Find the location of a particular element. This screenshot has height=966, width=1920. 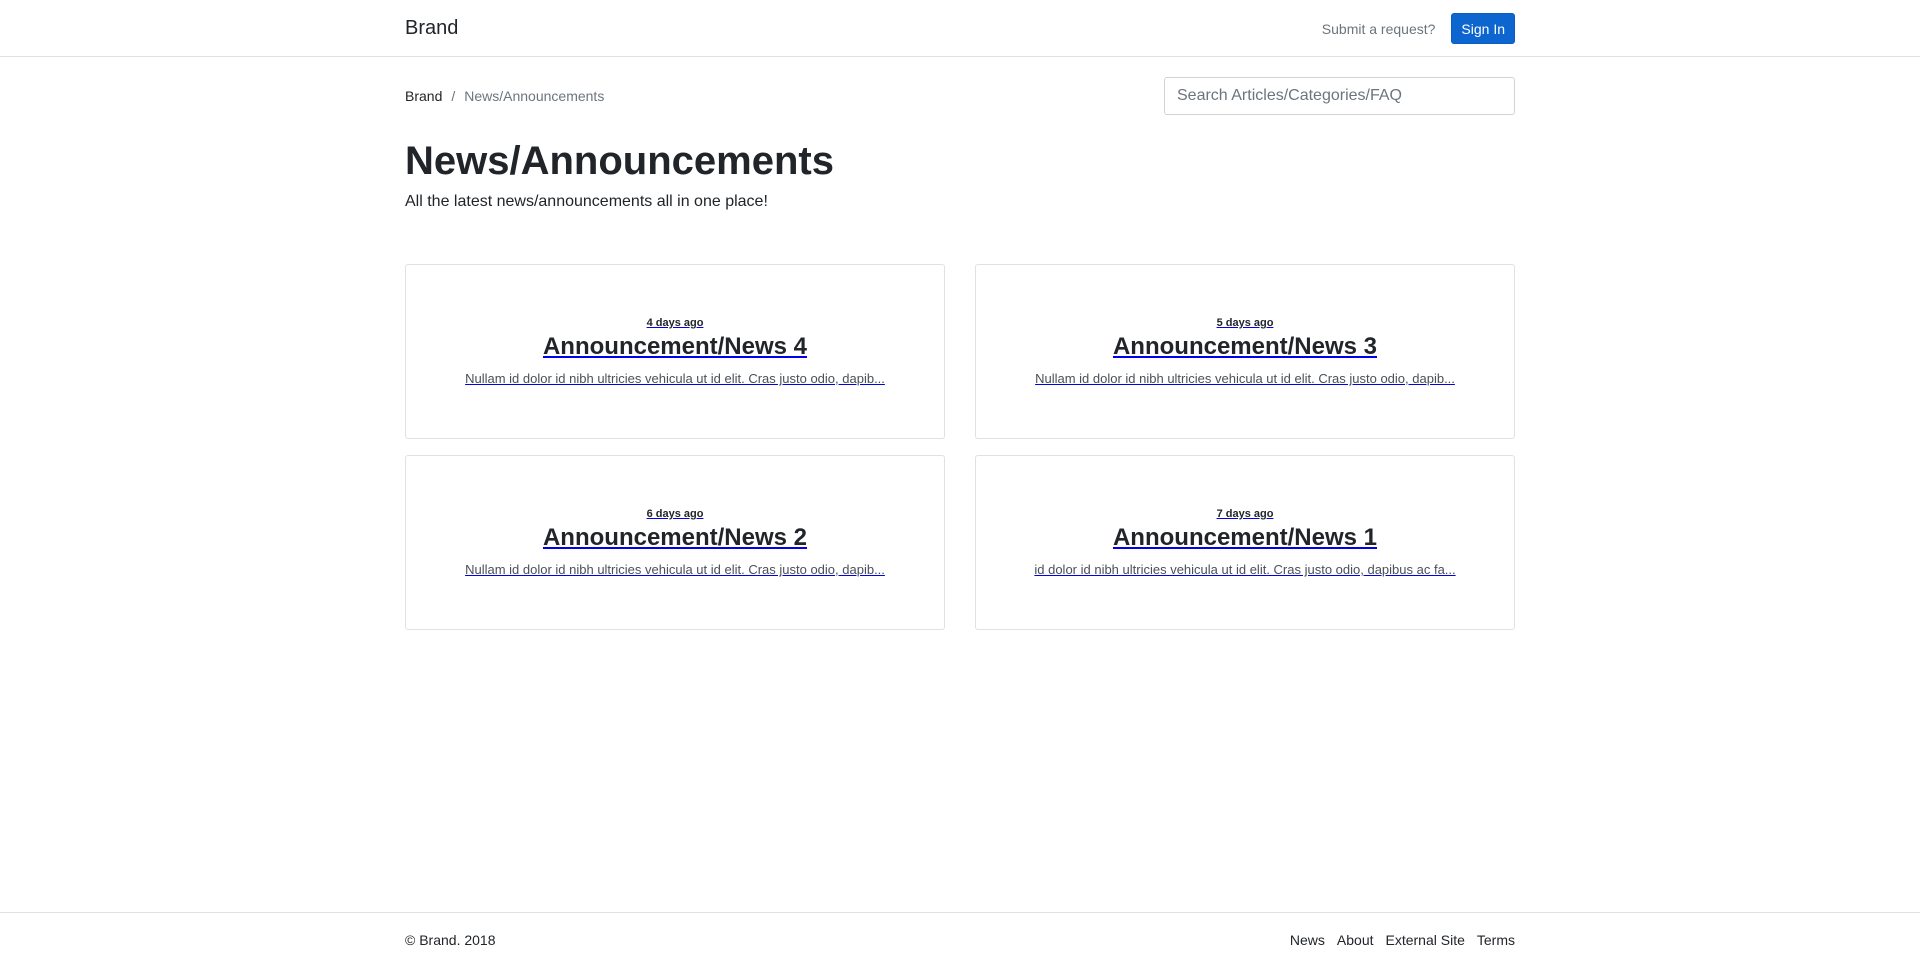

news-card-time: 7 days ago is located at coordinates (1245, 514).